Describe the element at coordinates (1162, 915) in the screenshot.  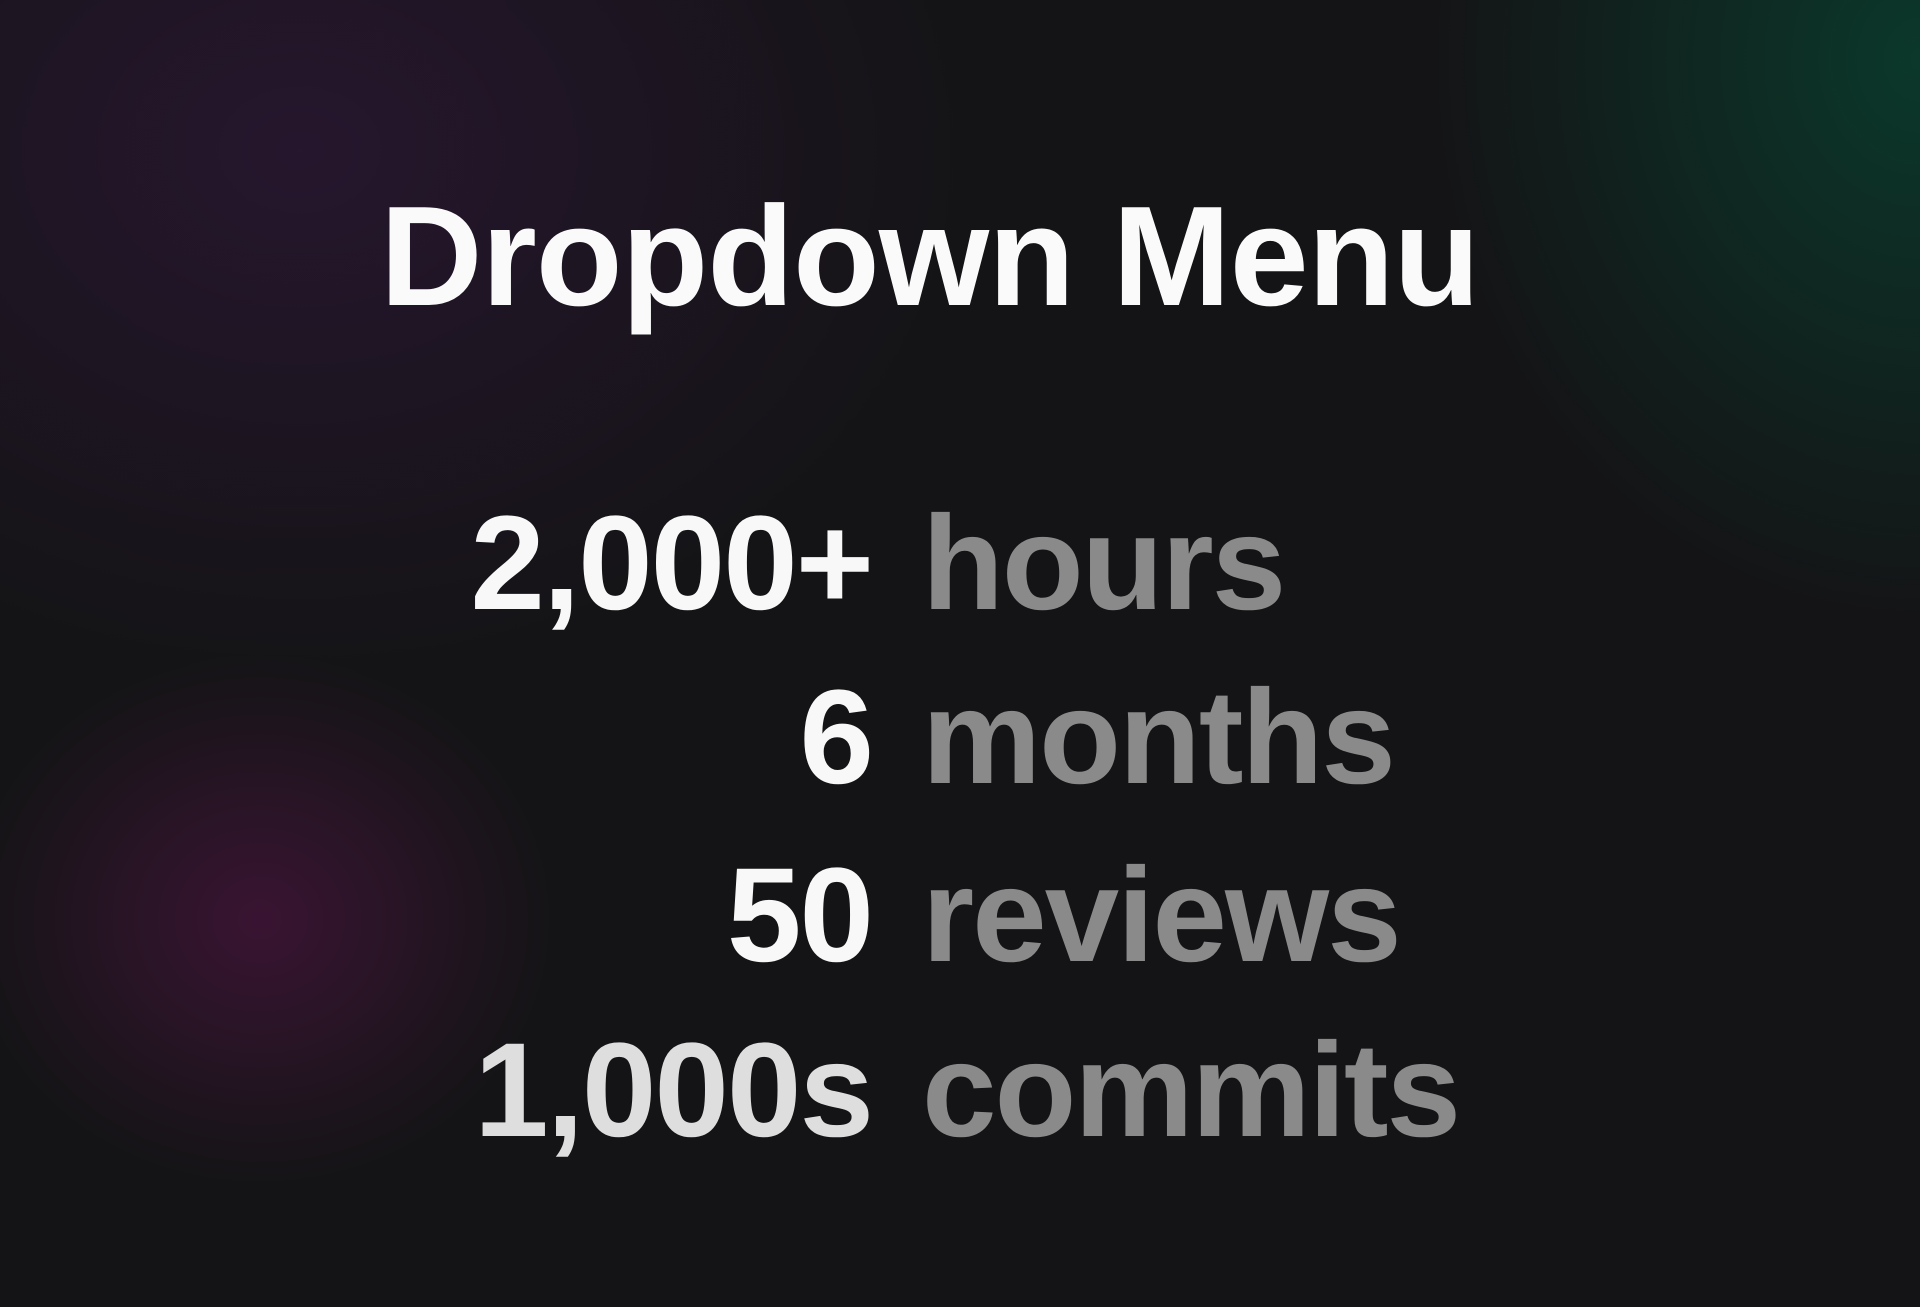
I see `stat-label: reviews` at that location.